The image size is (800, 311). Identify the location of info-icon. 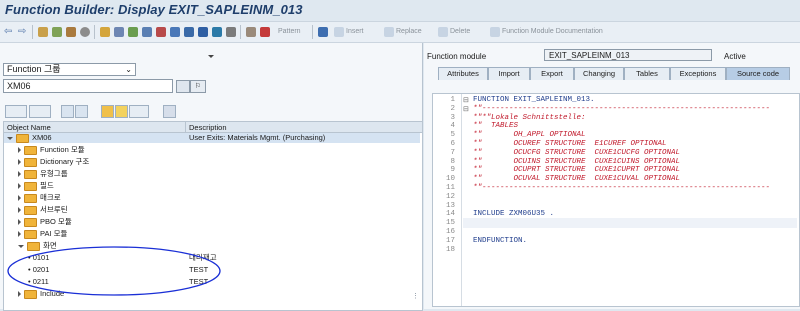
(203, 31).